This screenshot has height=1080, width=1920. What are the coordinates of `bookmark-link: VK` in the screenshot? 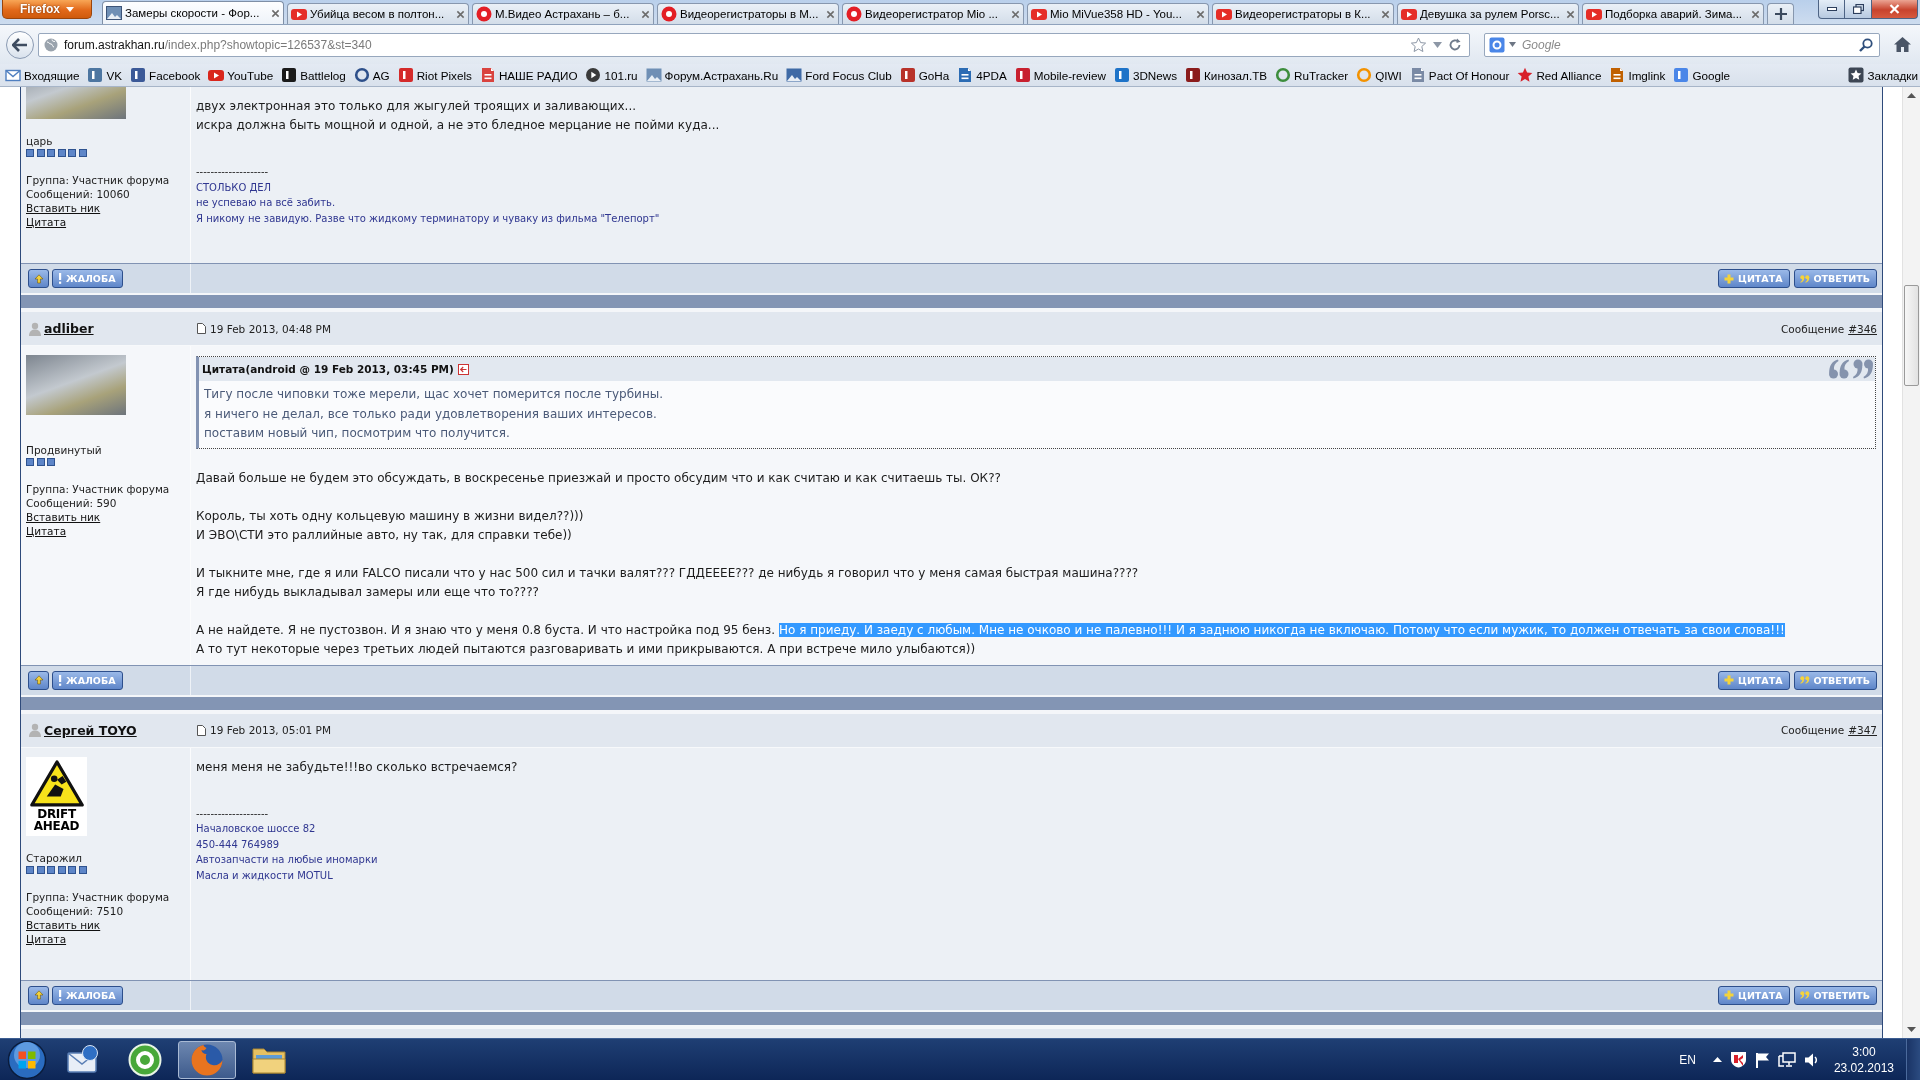 It's located at (104, 75).